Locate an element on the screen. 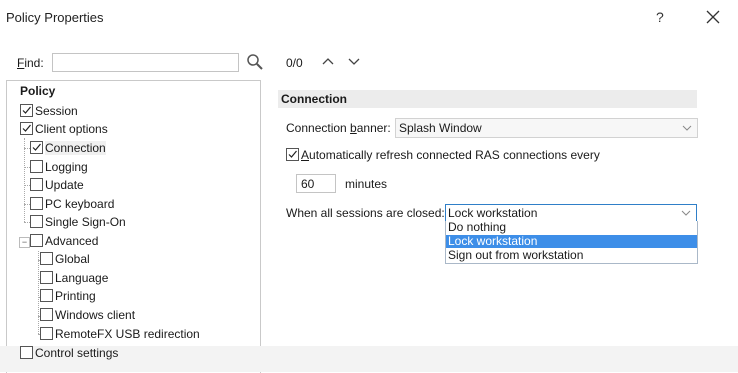 The width and height of the screenshot is (738, 373). tree-item-label: Printing is located at coordinates (75, 296).